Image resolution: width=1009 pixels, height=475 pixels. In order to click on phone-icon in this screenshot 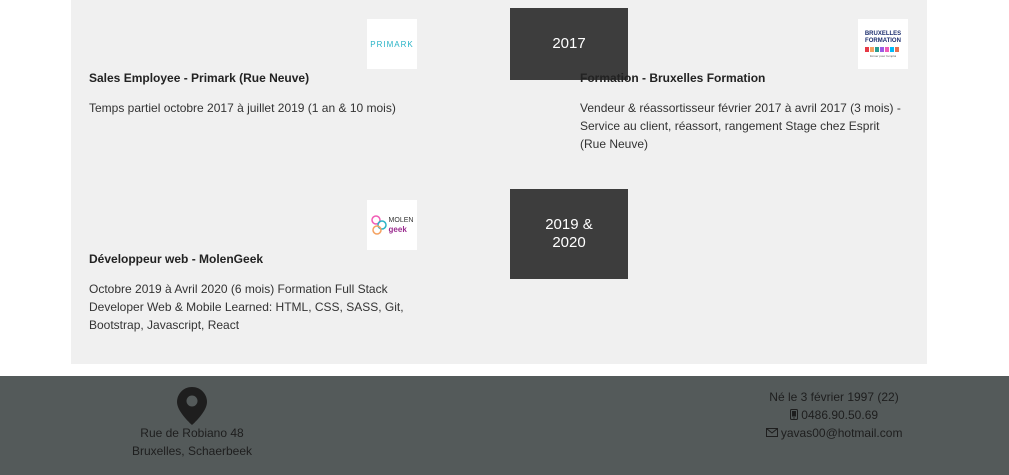, I will do `click(793, 414)`.